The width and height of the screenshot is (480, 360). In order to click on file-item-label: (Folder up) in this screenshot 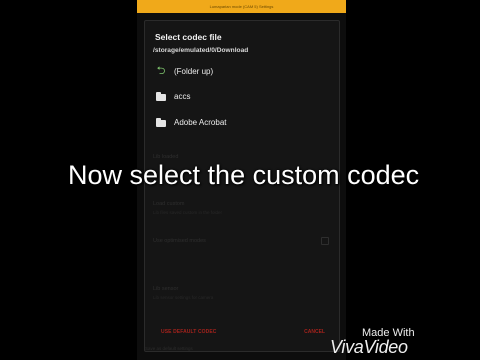, I will do `click(194, 71)`.